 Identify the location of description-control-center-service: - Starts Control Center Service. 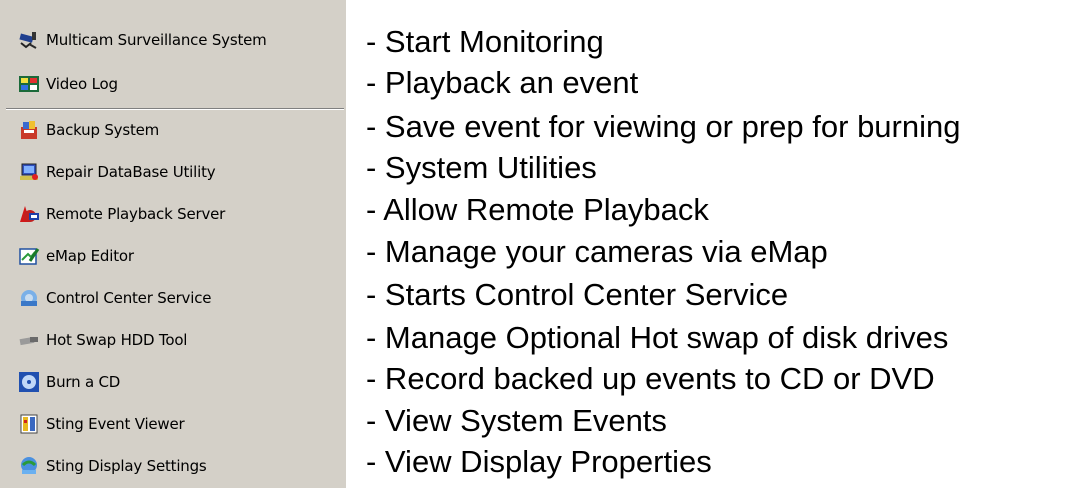
(577, 294).